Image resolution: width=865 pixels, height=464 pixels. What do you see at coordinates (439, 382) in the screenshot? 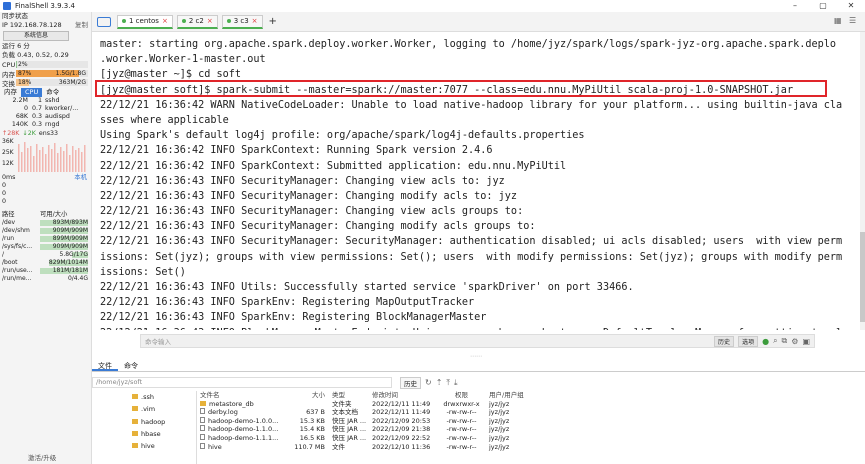
I see `up-folder-icon: ⇡` at bounding box center [439, 382].